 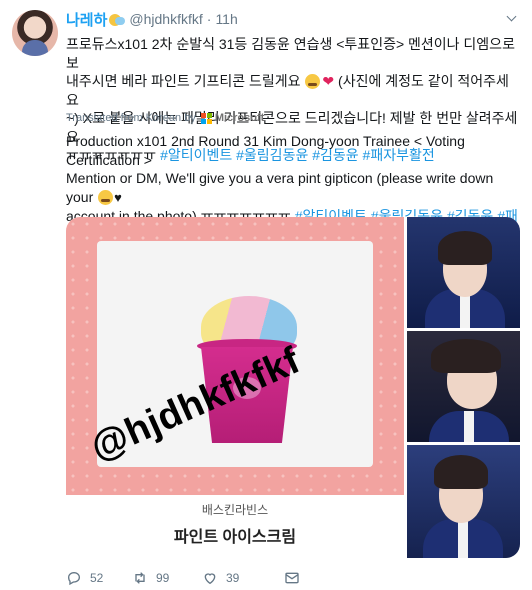 I want to click on like-count: 39, so click(x=233, y=578).